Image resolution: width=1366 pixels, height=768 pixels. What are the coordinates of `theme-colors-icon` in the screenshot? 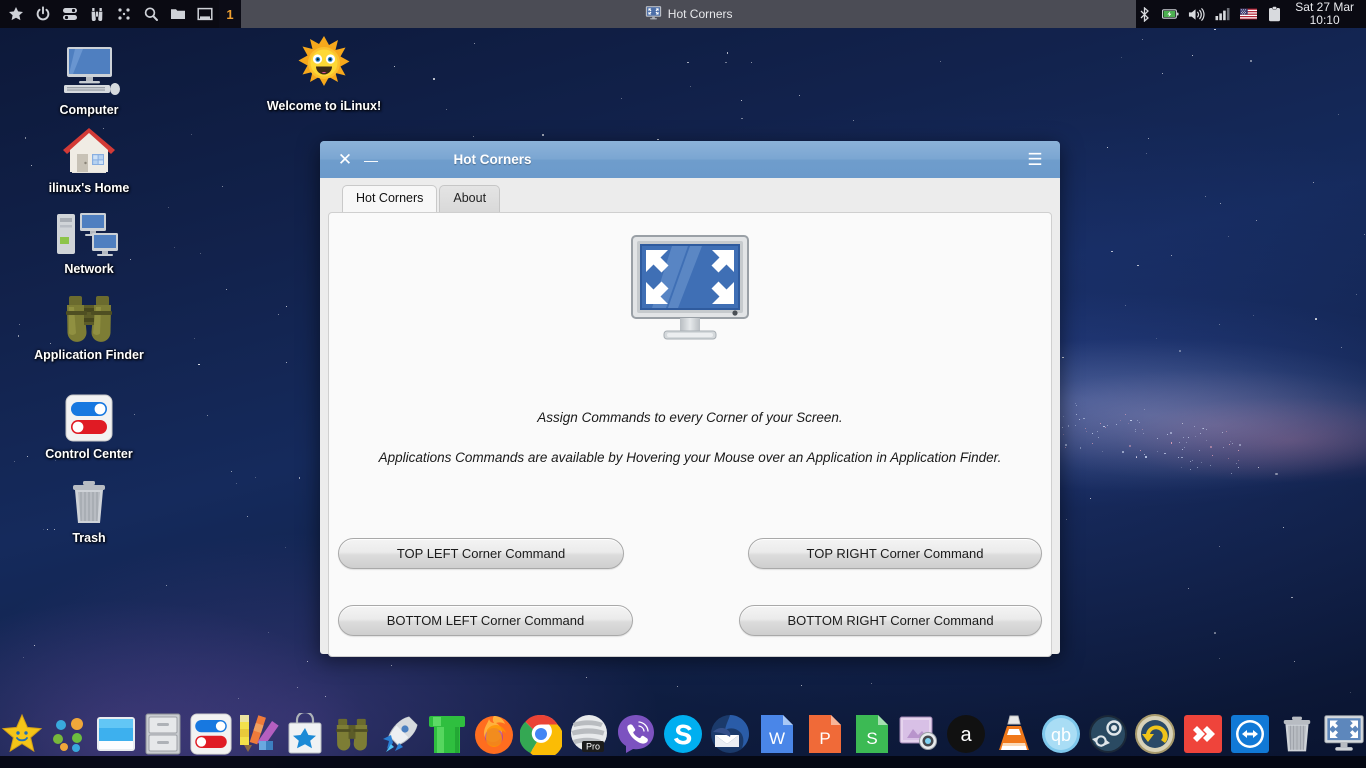 It's located at (259, 733).